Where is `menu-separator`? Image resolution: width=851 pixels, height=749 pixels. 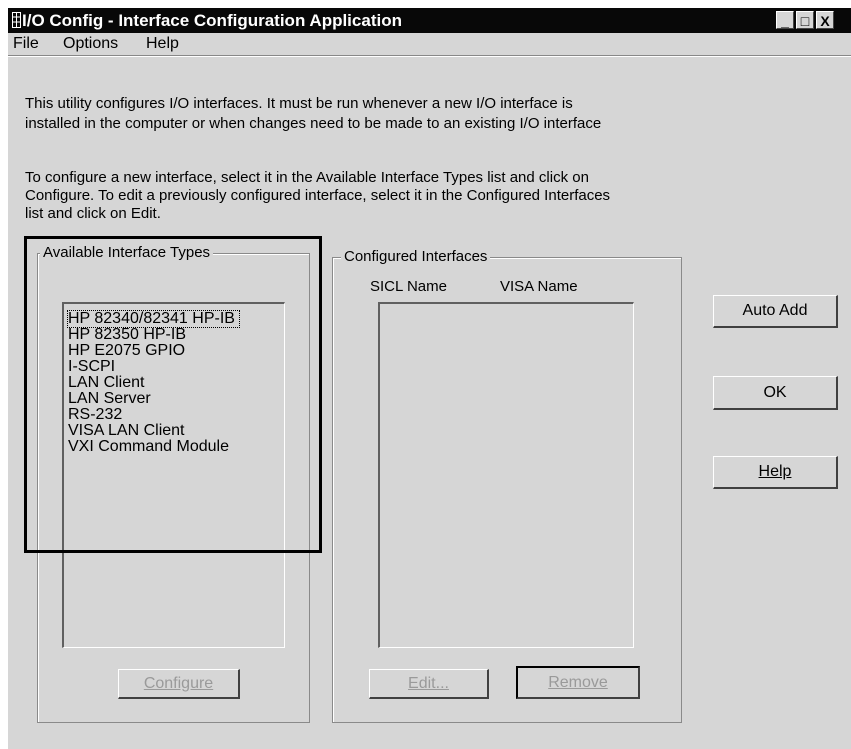 menu-separator is located at coordinates (429, 56).